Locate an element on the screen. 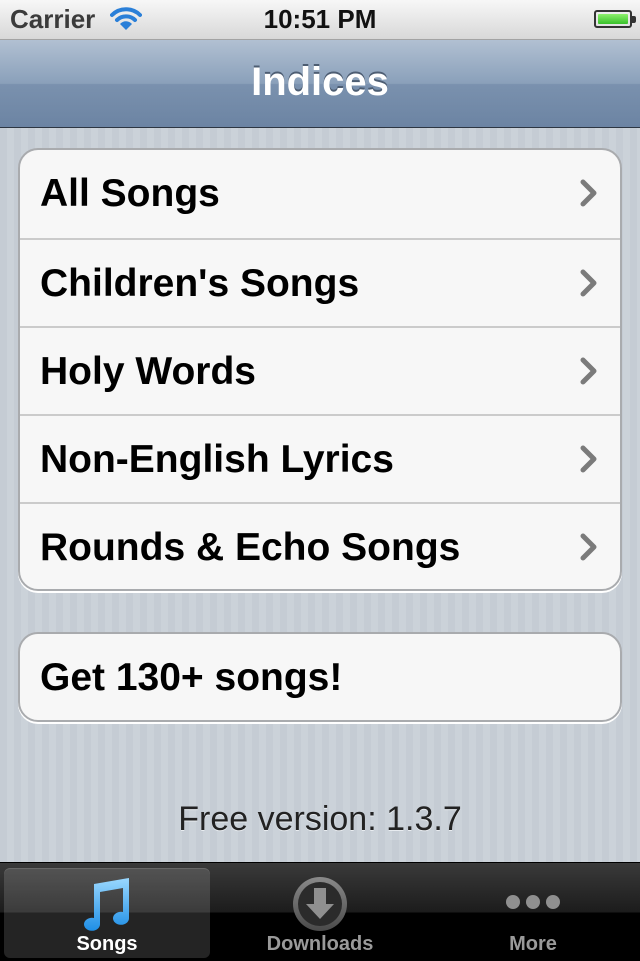 This screenshot has height=961, width=640. navigation-bar: Indices is located at coordinates (320, 84).